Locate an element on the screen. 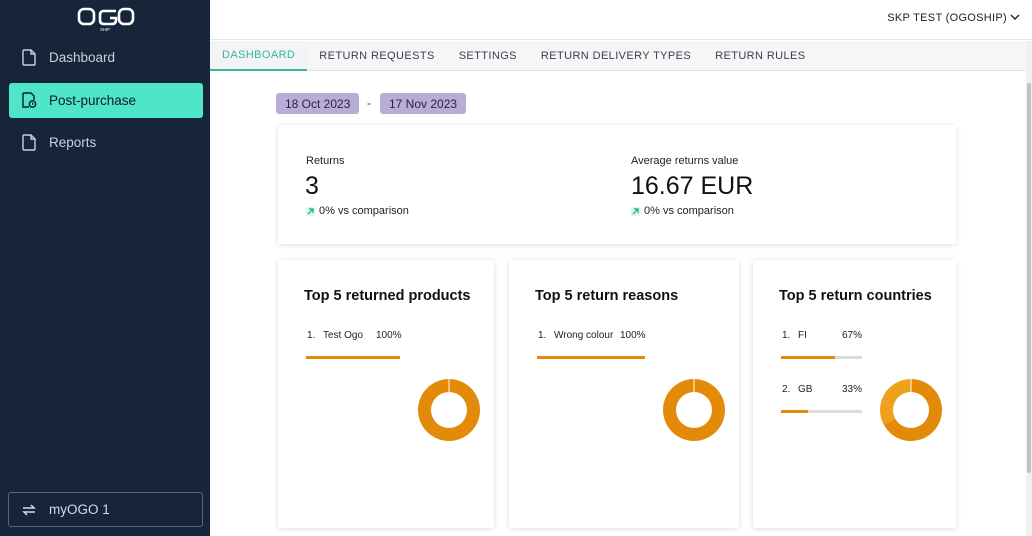 This screenshot has width=1032, height=536. list-item: 1. FI 67% is located at coordinates (822, 335).